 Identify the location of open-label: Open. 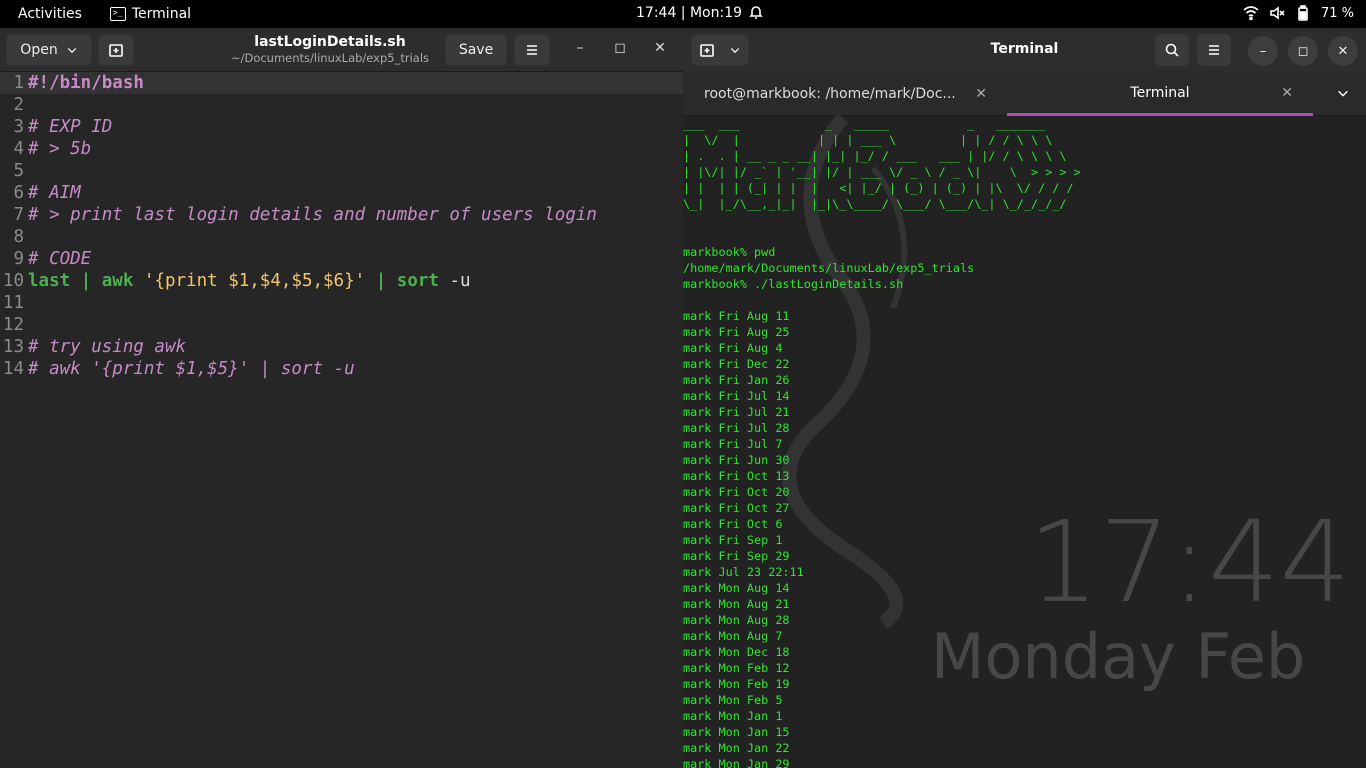
(39, 50).